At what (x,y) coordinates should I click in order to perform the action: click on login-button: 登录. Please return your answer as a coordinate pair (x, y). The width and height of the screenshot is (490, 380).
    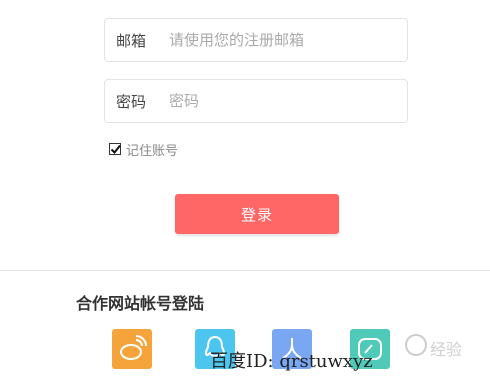
    Looking at the image, I should click on (257, 214).